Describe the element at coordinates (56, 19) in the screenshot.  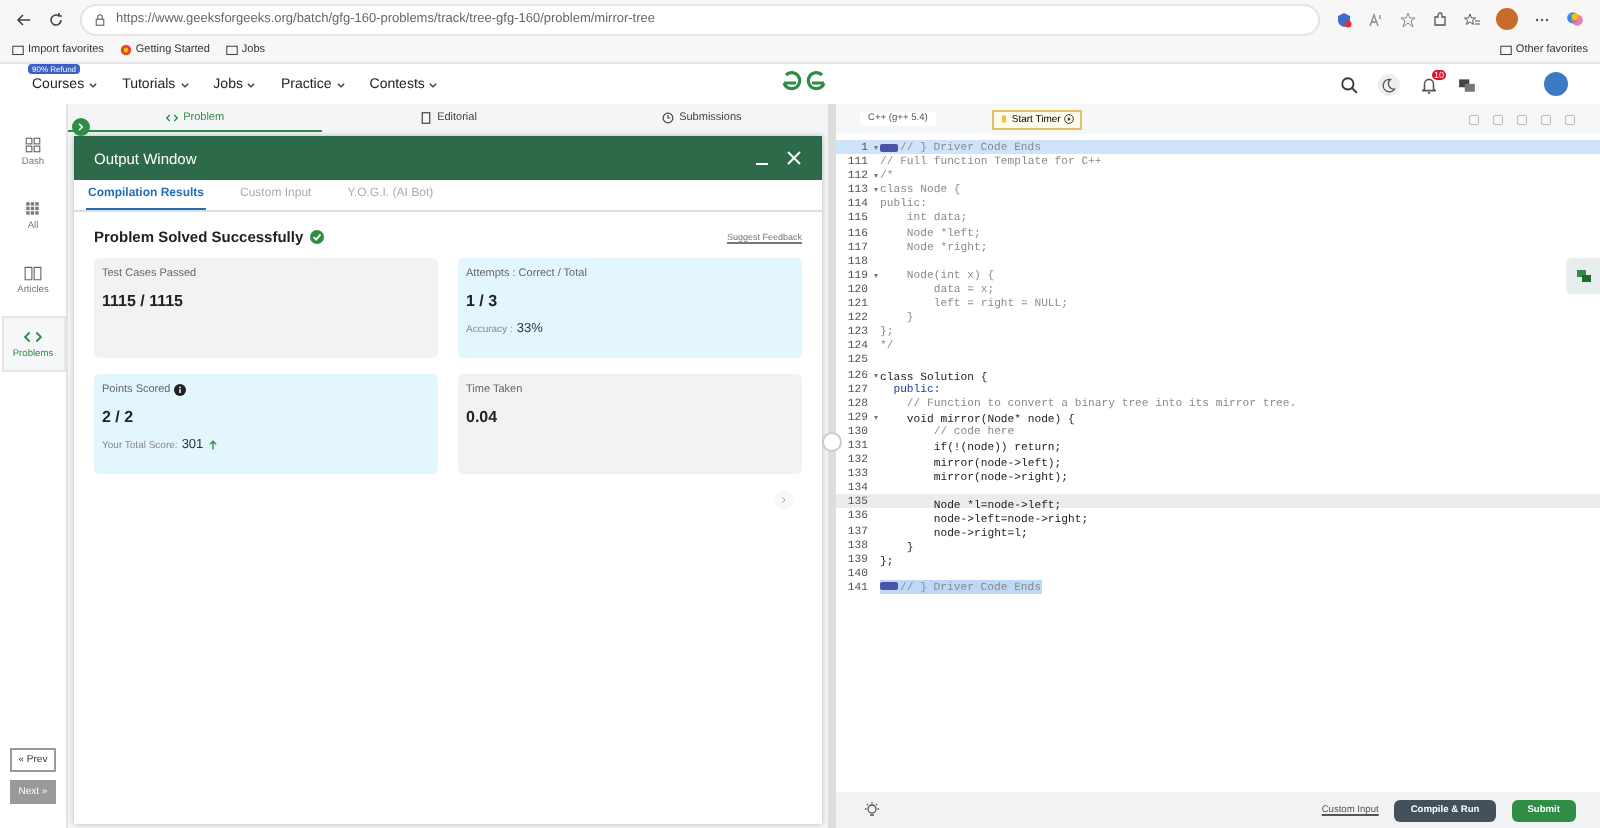
I see `refresh-icon` at that location.